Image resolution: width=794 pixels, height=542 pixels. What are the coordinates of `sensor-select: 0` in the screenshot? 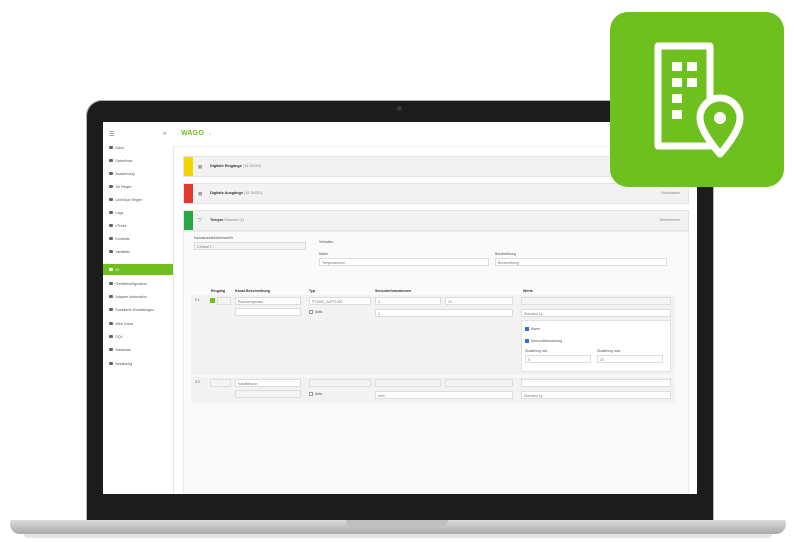 It's located at (444, 313).